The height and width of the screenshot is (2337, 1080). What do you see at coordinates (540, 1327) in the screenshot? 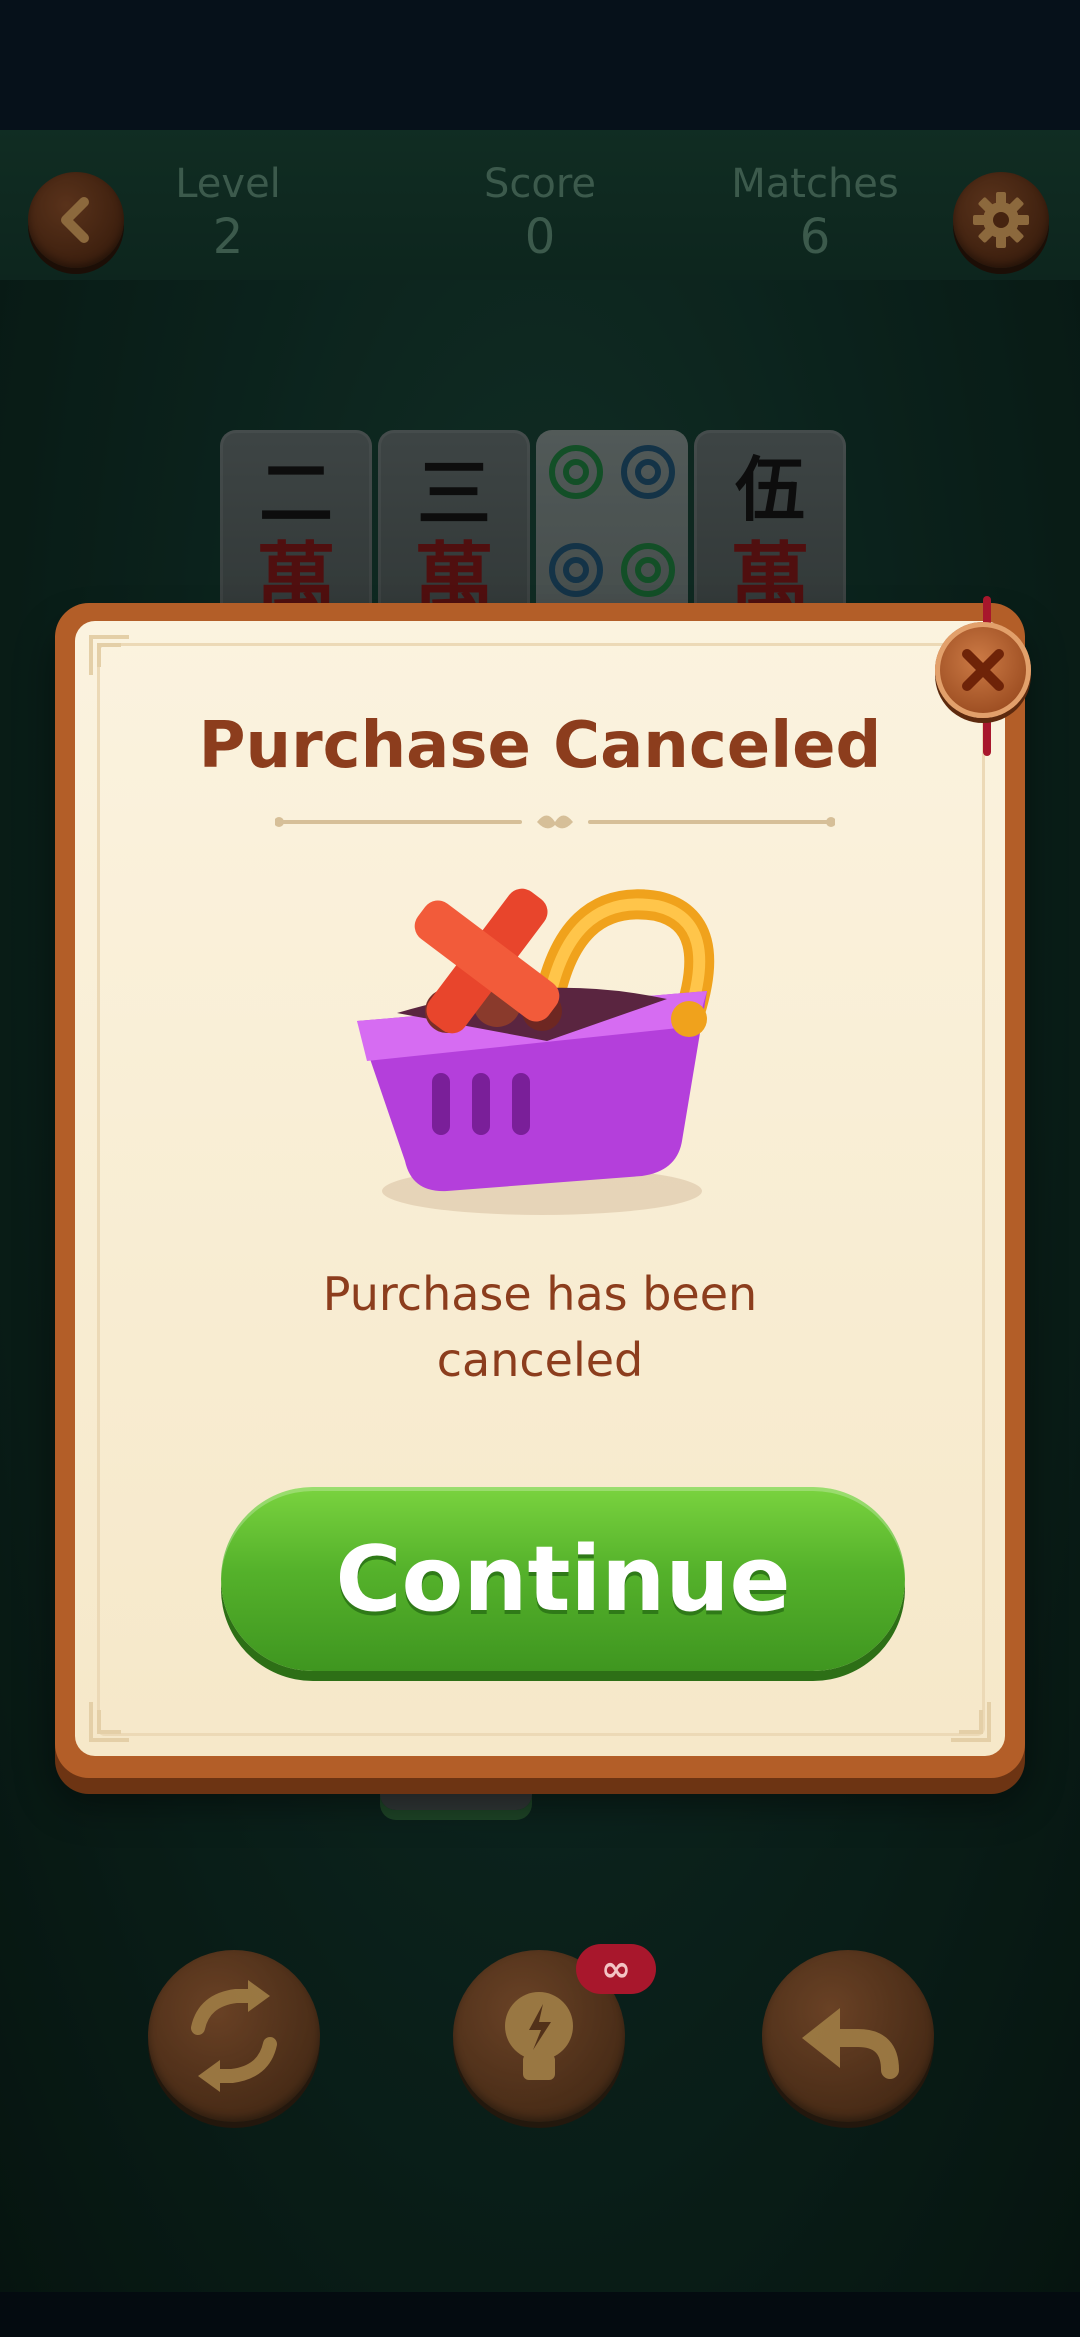
I see `dialog-message: Purchase has been canceled` at bounding box center [540, 1327].